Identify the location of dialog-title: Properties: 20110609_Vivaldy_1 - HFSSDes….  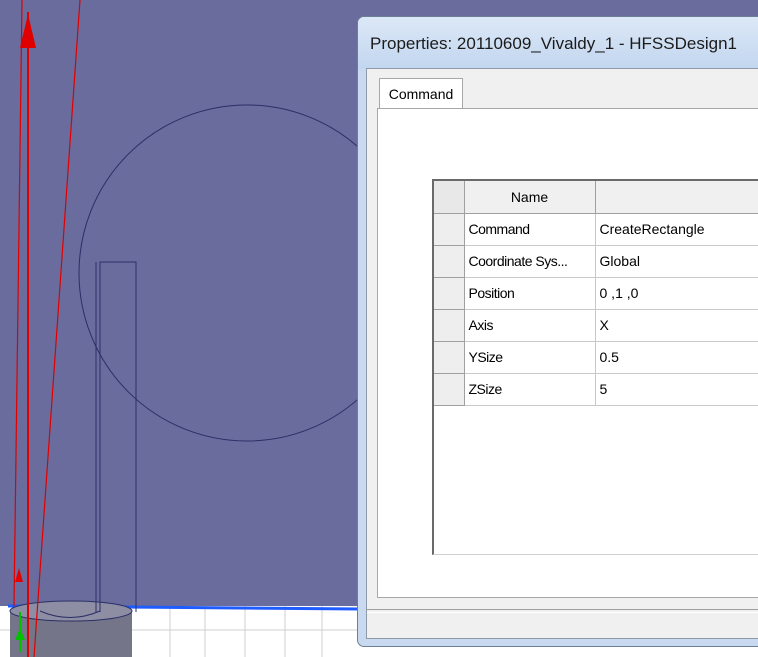
(553, 43).